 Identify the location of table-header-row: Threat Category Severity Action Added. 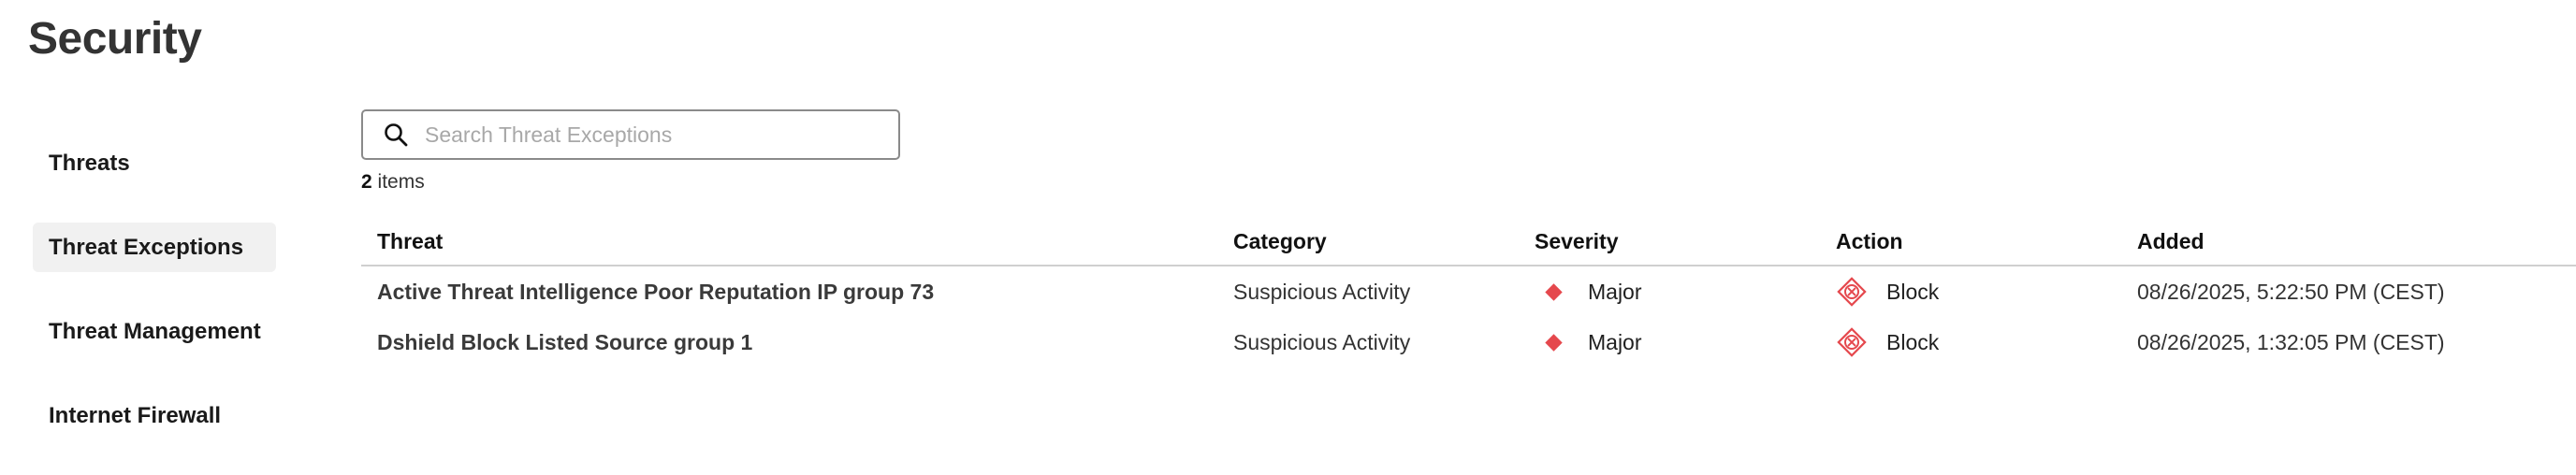
(1468, 242).